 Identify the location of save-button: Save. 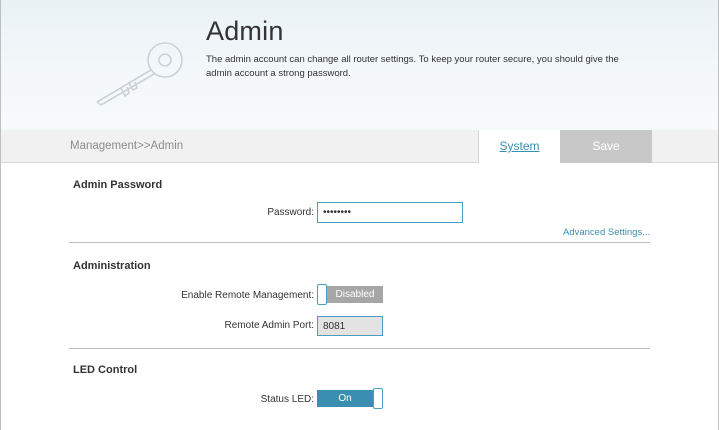
(606, 146).